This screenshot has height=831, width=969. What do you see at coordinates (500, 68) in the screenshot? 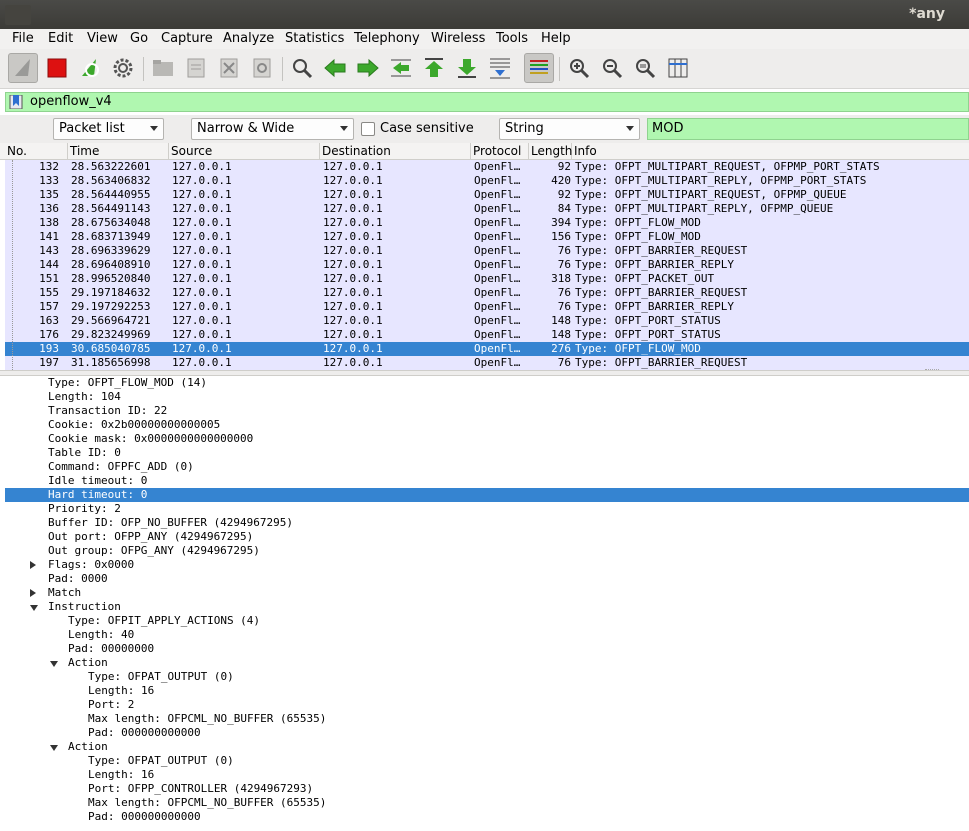
I see `autoscroll-icon` at bounding box center [500, 68].